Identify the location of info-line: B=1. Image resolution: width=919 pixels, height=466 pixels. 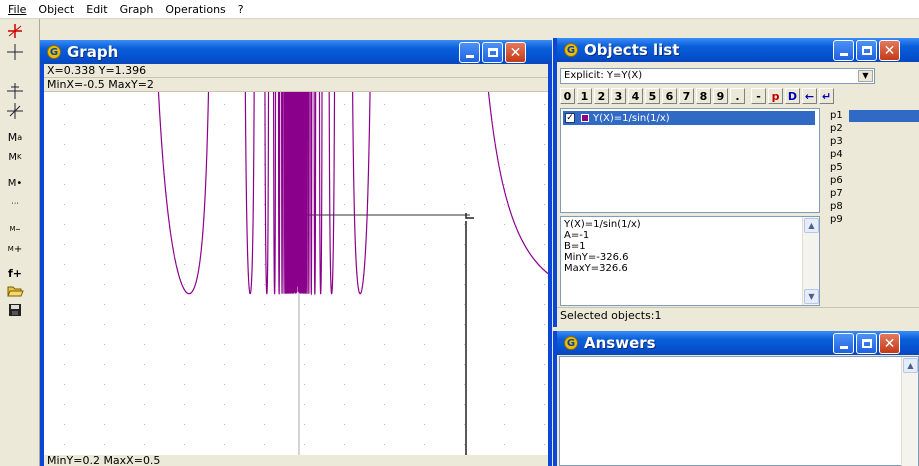
(575, 246).